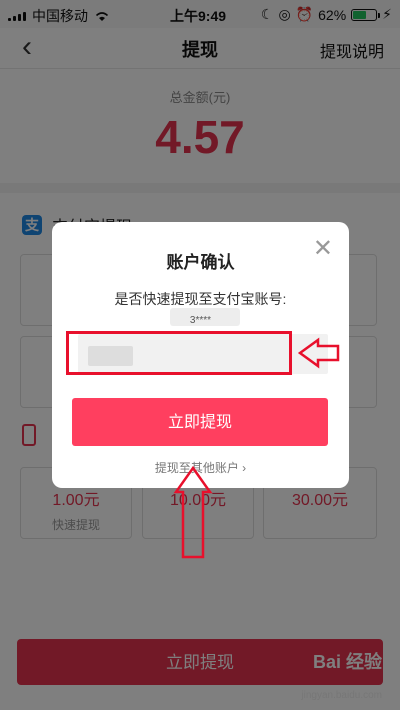 The image size is (400, 710). I want to click on annotation-arrow-left, so click(318, 353).